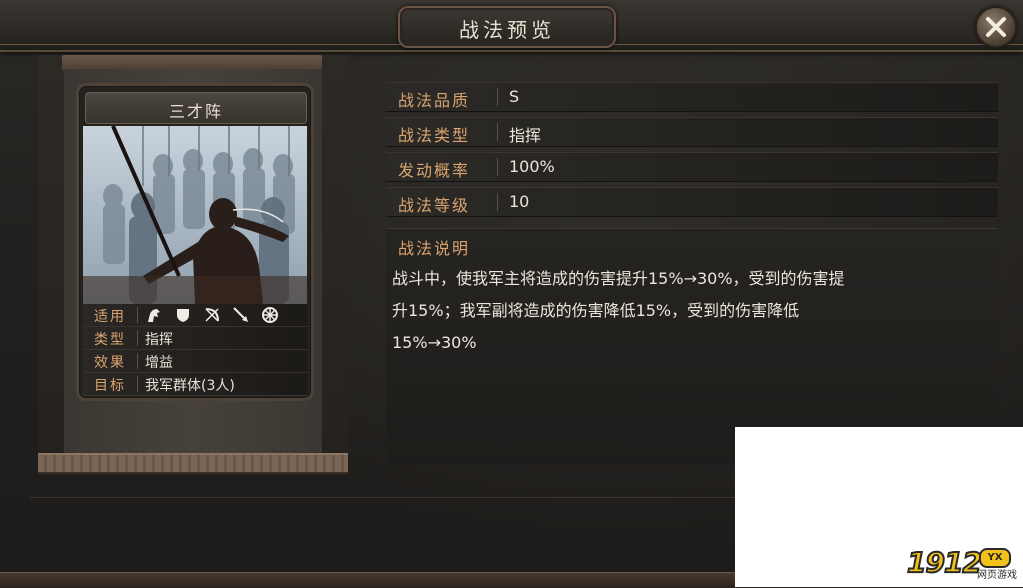 This screenshot has width=1023, height=588. What do you see at coordinates (159, 340) in the screenshot?
I see `attr-value: 指挥` at bounding box center [159, 340].